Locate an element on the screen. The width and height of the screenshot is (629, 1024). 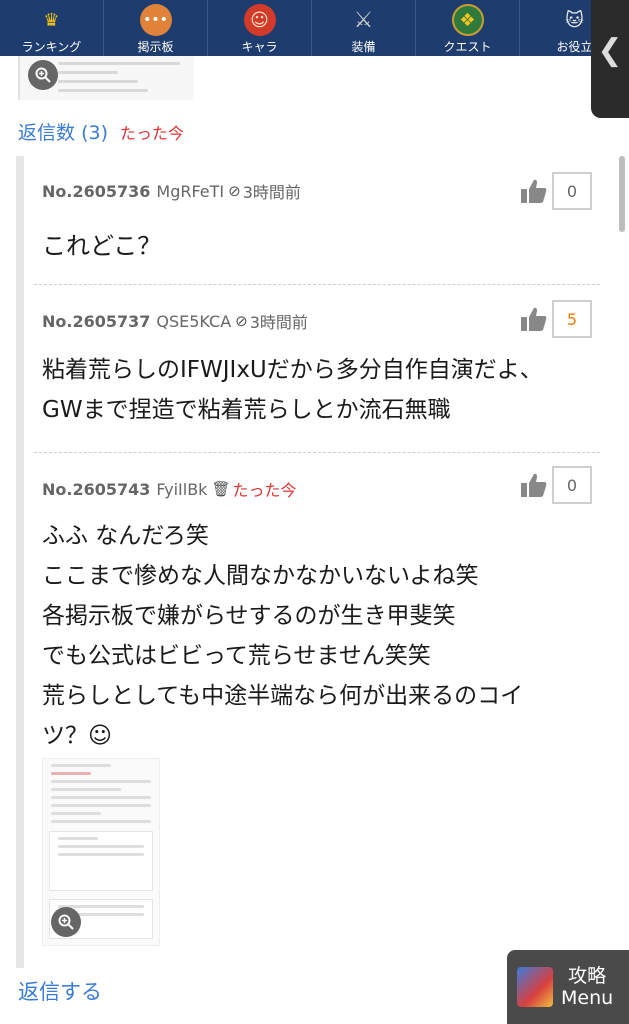
reply-time: たった今 is located at coordinates (152, 133).